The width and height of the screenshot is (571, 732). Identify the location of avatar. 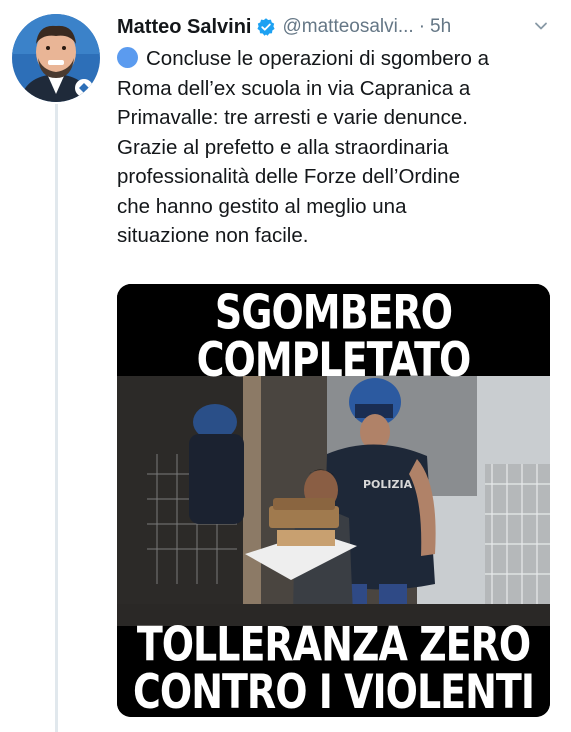
(56, 58).